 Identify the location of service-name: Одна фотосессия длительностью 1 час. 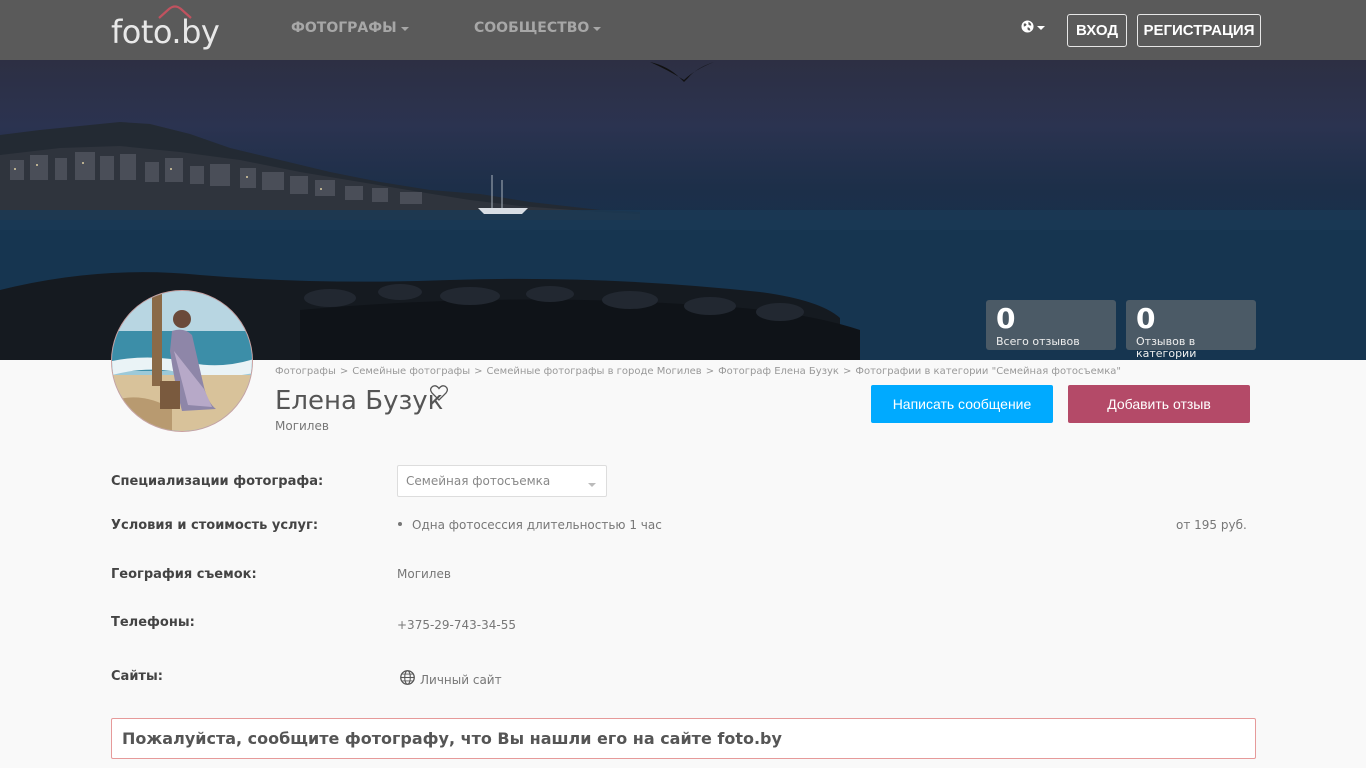
(537, 525).